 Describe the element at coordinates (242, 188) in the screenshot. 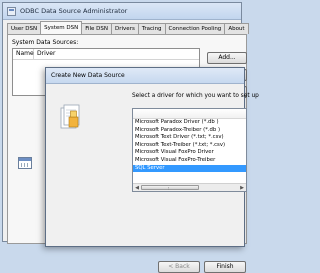

I see `scroll-right-icon: ▶` at that location.